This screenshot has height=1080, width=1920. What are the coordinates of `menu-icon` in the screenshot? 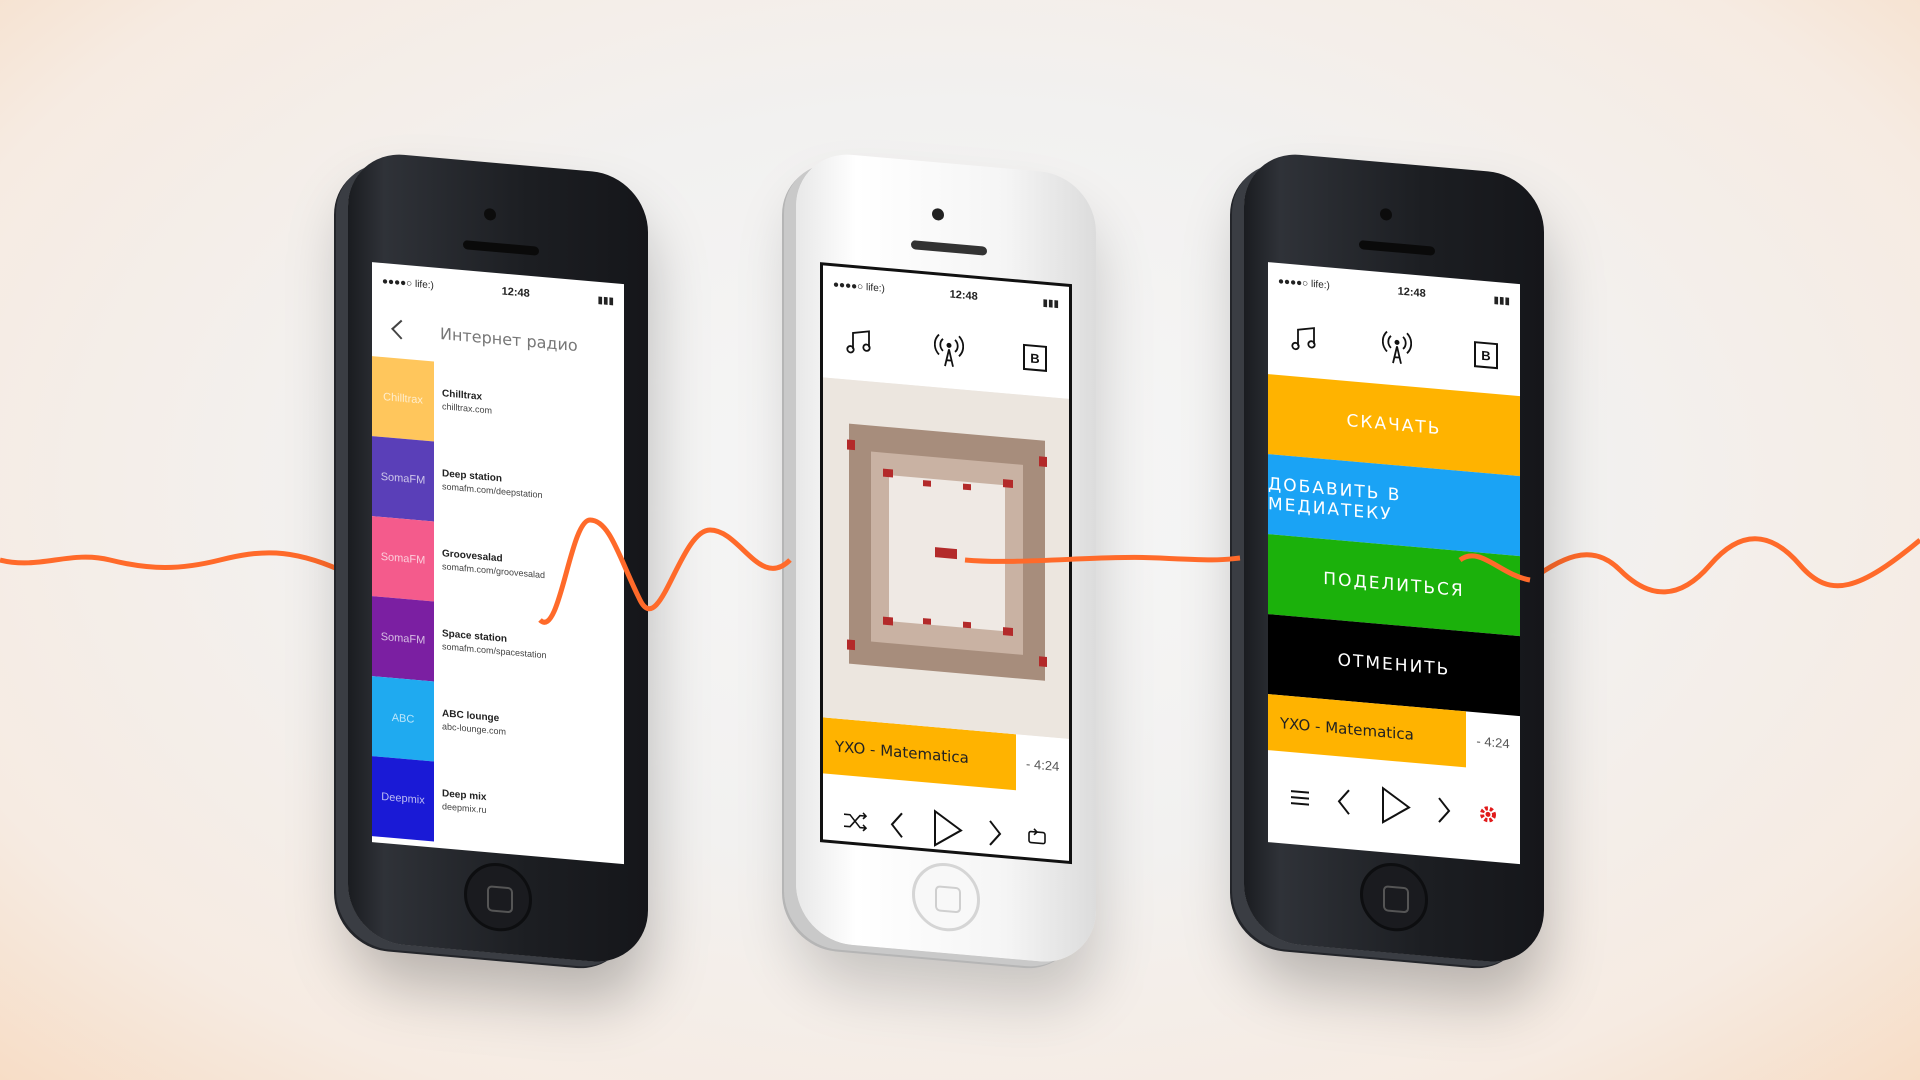 It's located at (1300, 797).